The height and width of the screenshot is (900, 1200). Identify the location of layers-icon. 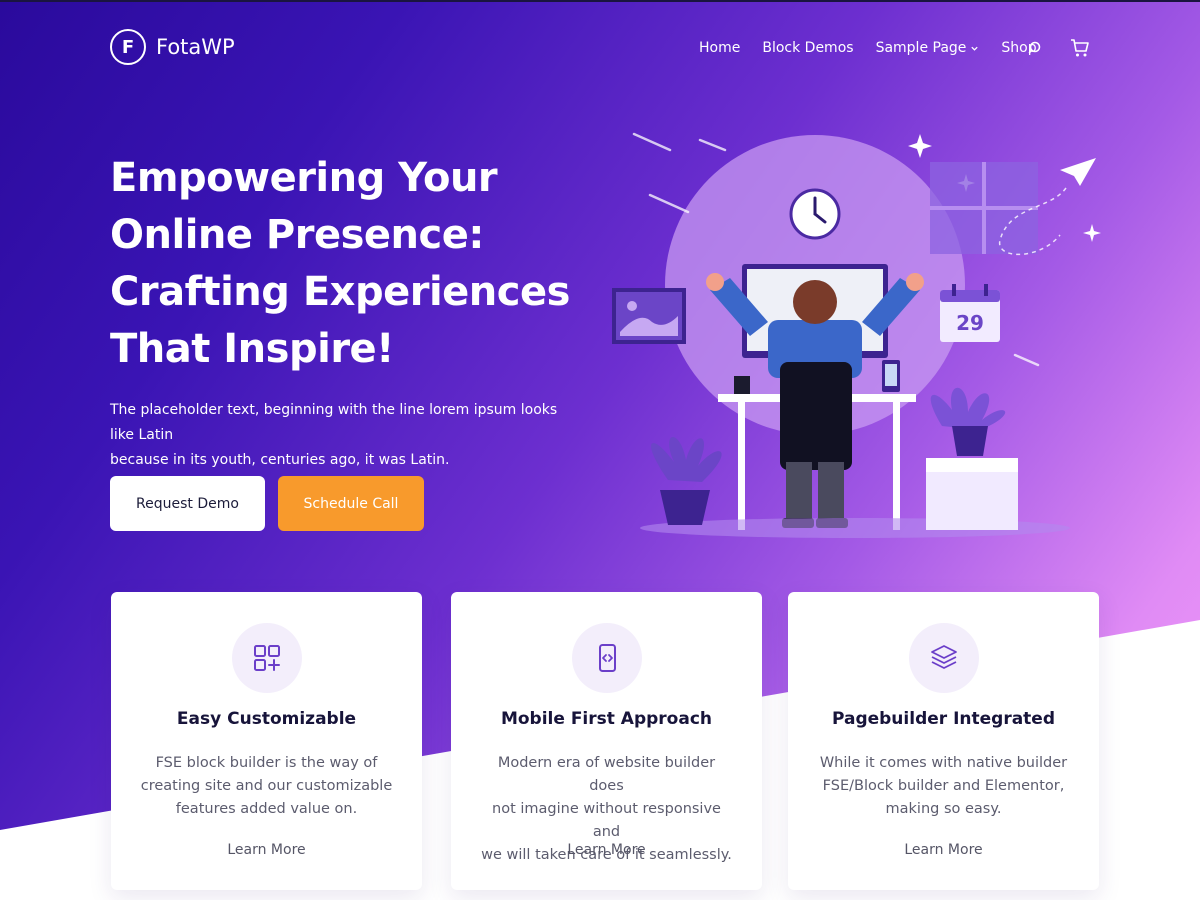
(943, 657).